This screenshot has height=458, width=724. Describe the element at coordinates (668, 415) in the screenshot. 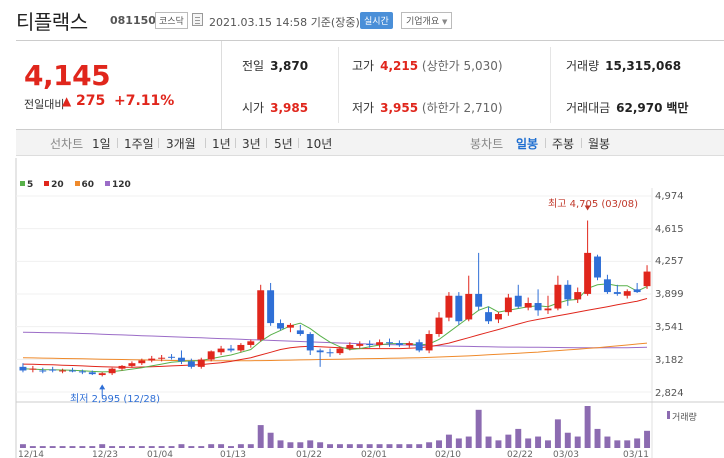

I see `volume-swatch` at that location.